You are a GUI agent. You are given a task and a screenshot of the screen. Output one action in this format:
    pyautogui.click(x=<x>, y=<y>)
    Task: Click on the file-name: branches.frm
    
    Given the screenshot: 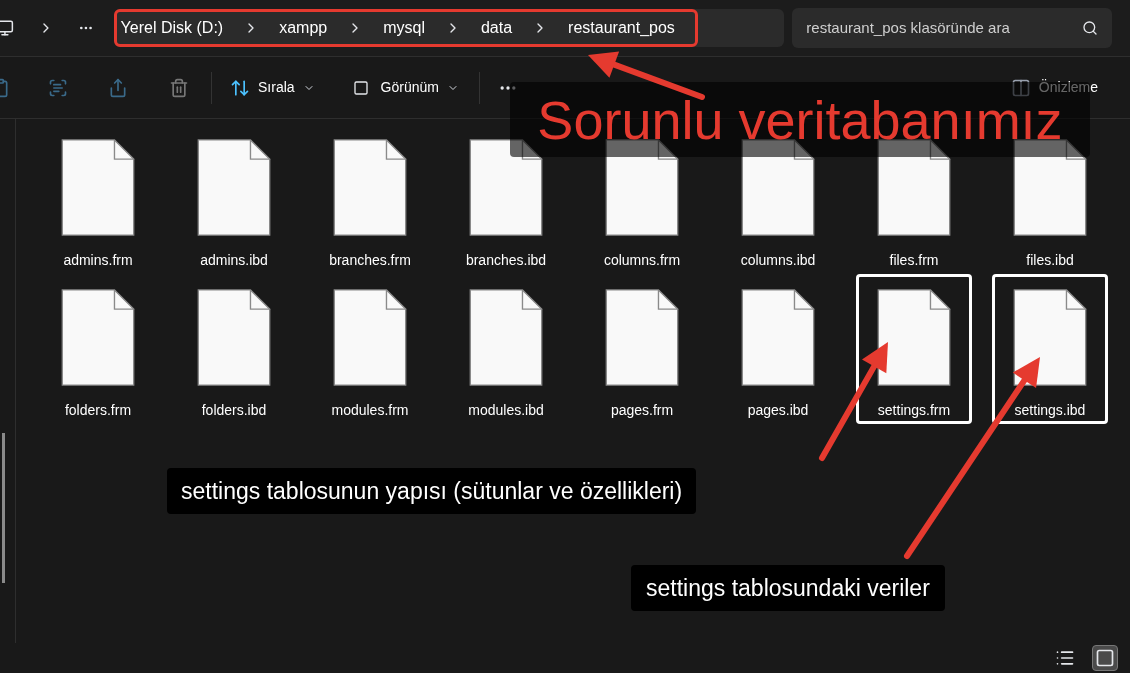 What is the action you would take?
    pyautogui.click(x=370, y=260)
    